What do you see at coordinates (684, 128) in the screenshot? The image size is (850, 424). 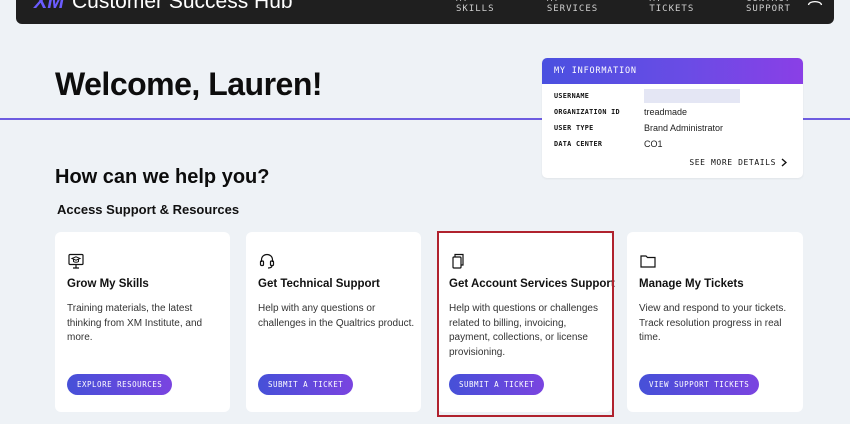 I see `info-value: Brand Administrator` at bounding box center [684, 128].